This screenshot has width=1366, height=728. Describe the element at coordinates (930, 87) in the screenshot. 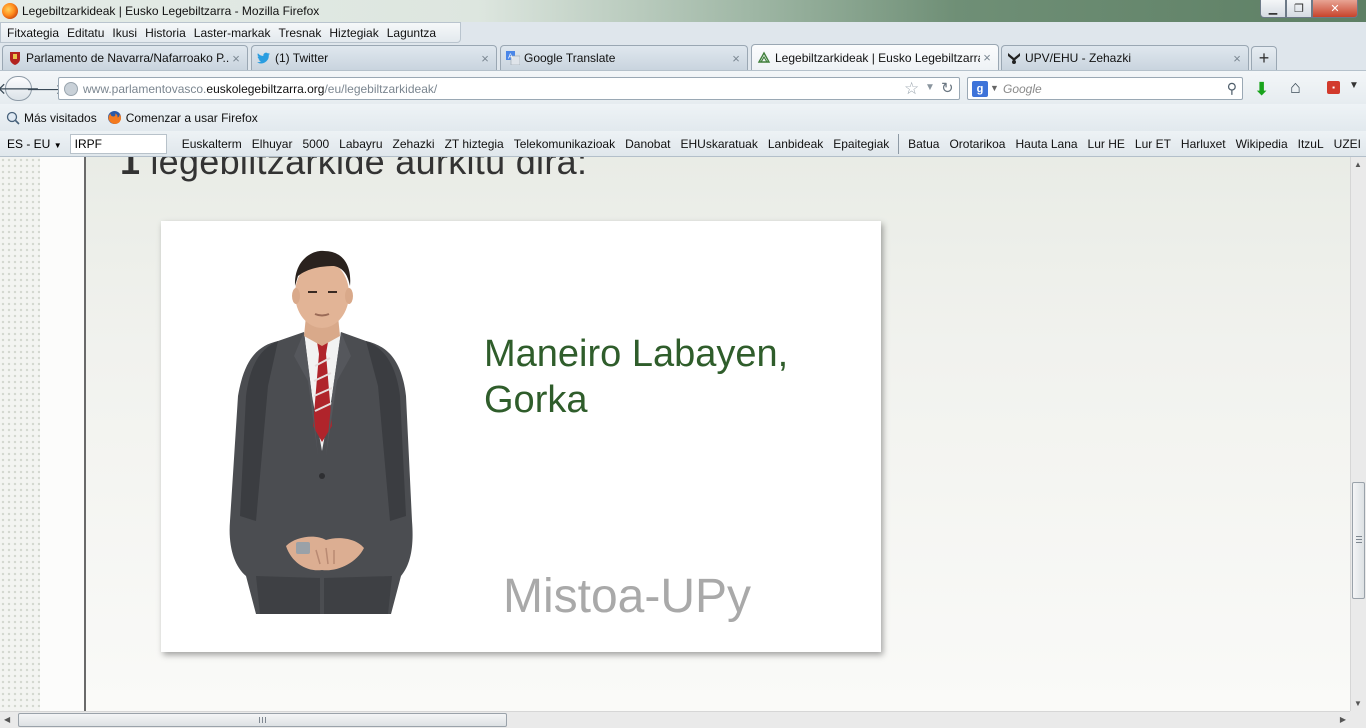

I see `url-dropdown-icon: ▼` at that location.